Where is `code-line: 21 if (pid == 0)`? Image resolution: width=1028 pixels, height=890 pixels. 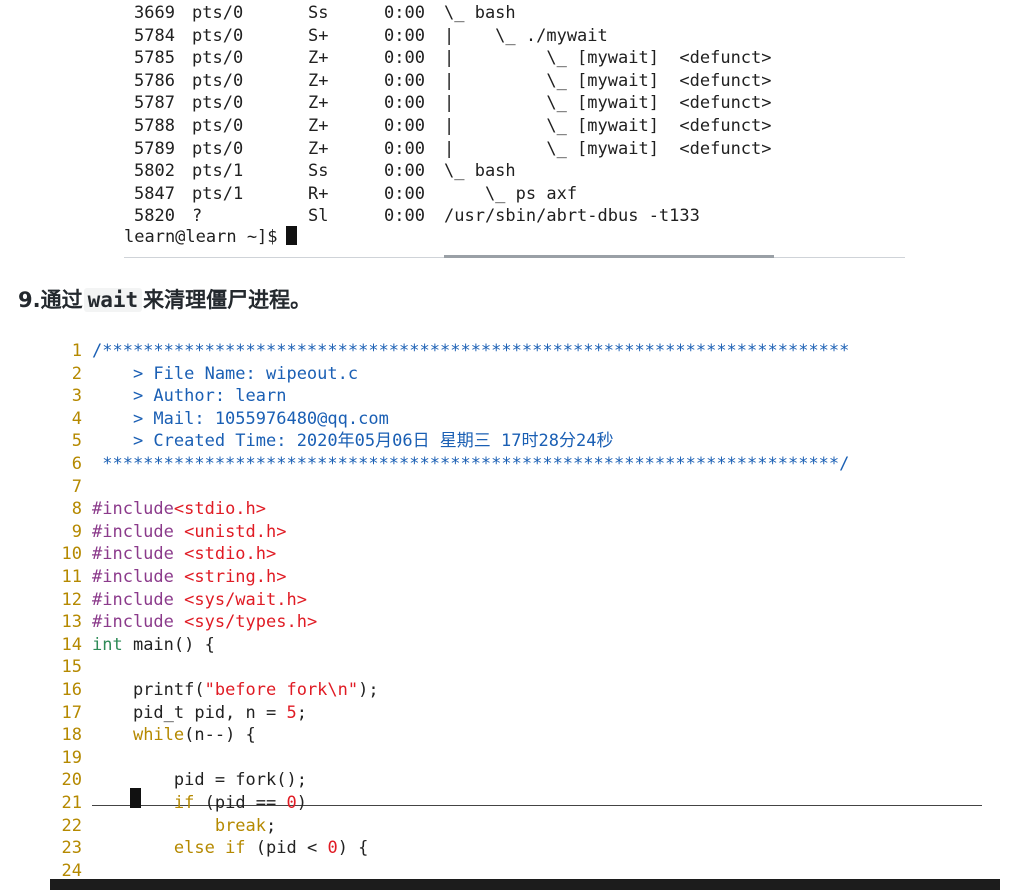
code-line: 21 if (pid == 0) is located at coordinates (178, 803).